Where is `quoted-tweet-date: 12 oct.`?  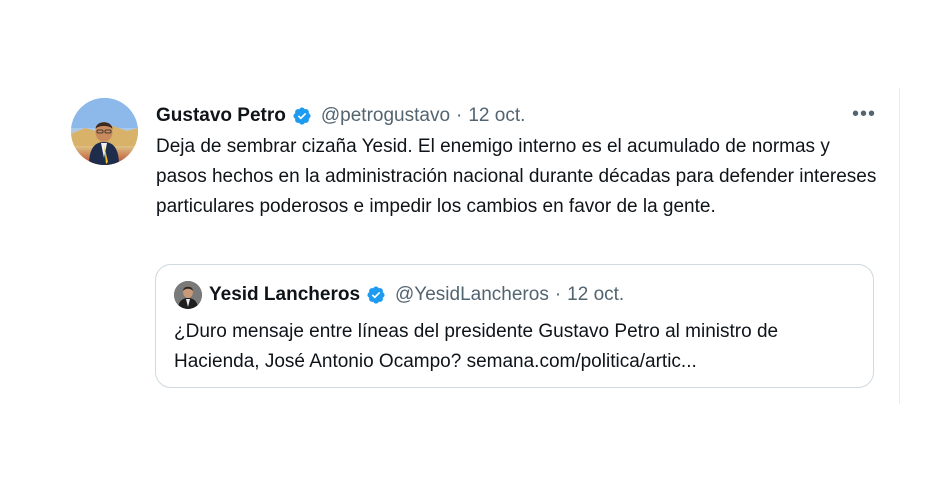
quoted-tweet-date: 12 oct. is located at coordinates (596, 294).